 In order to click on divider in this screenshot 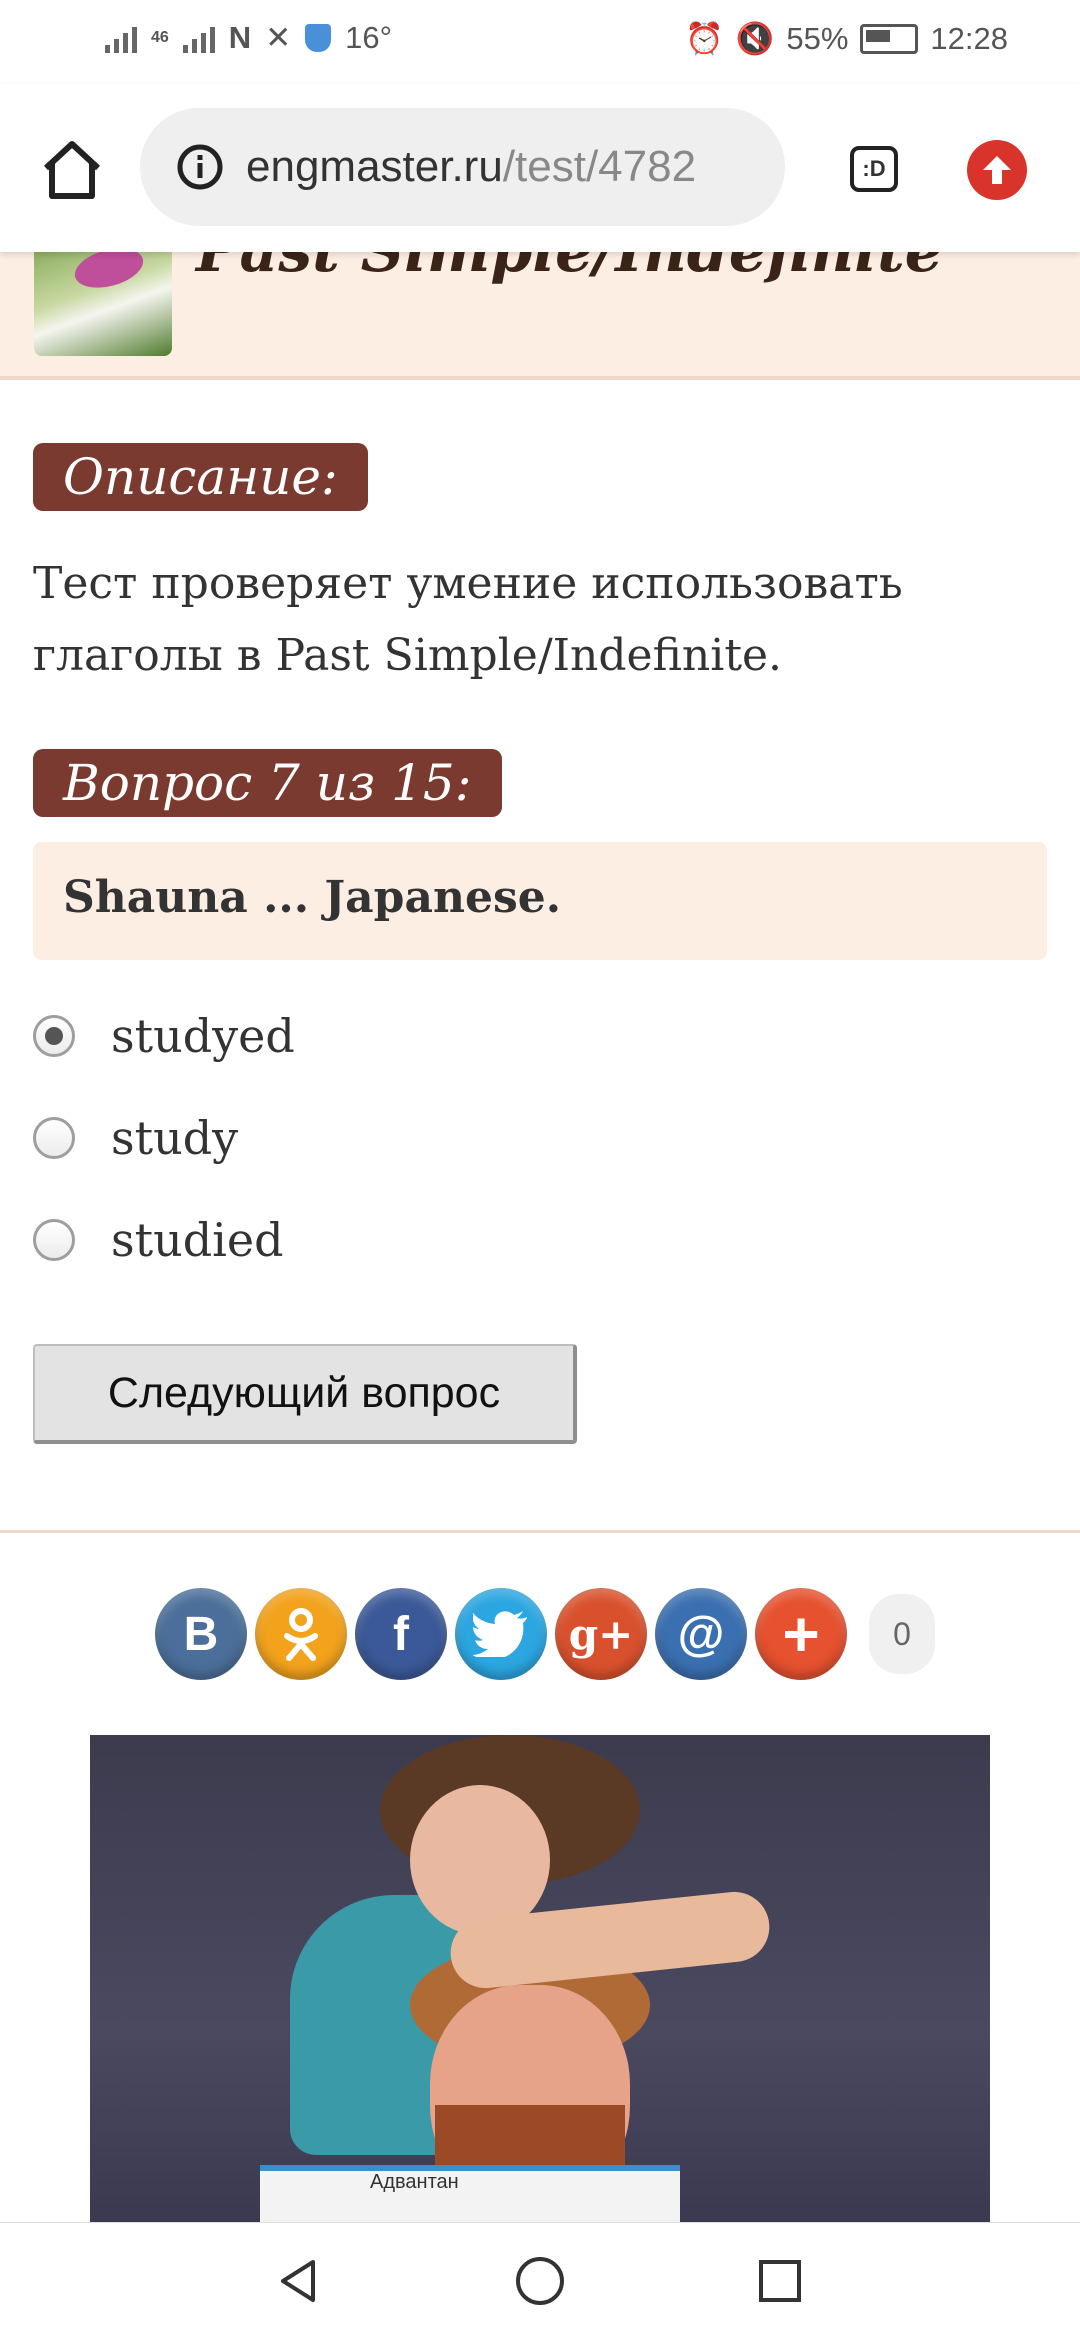, I will do `click(540, 1531)`.